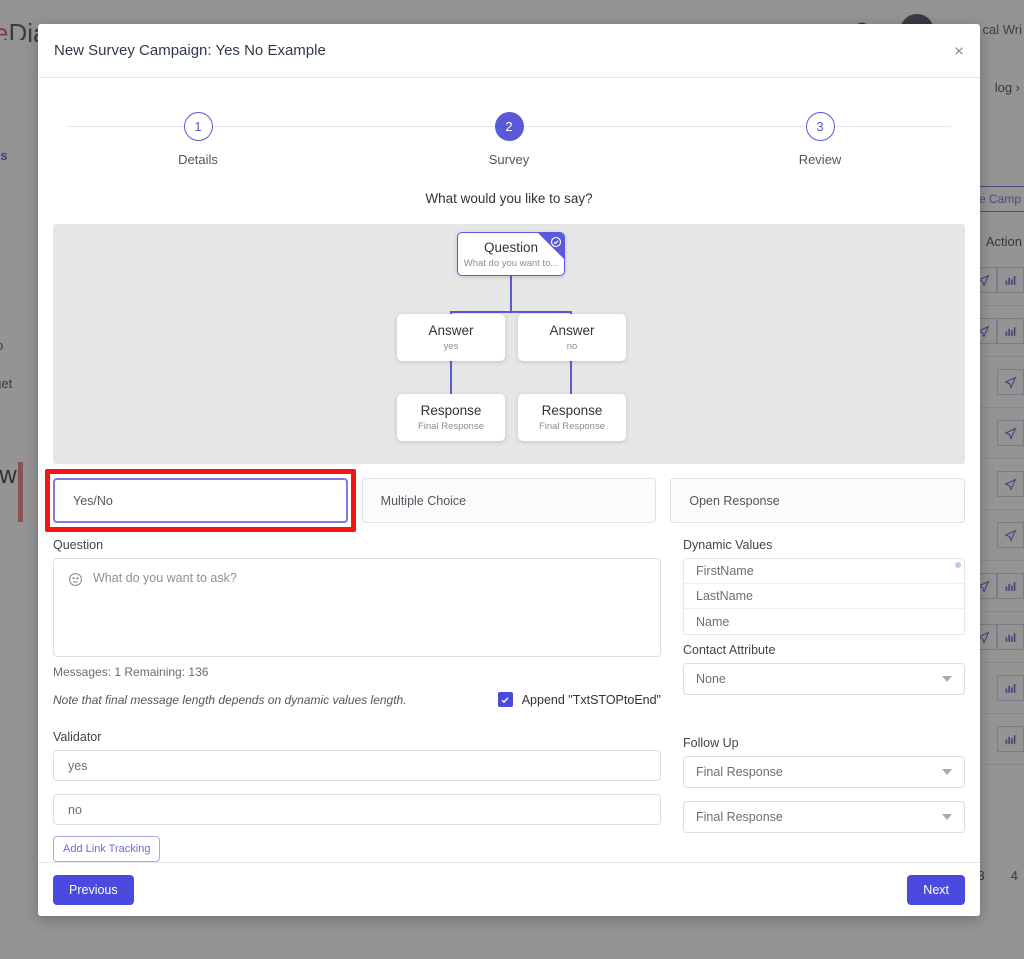  I want to click on prompt-text: What would you like to say?, so click(509, 198).